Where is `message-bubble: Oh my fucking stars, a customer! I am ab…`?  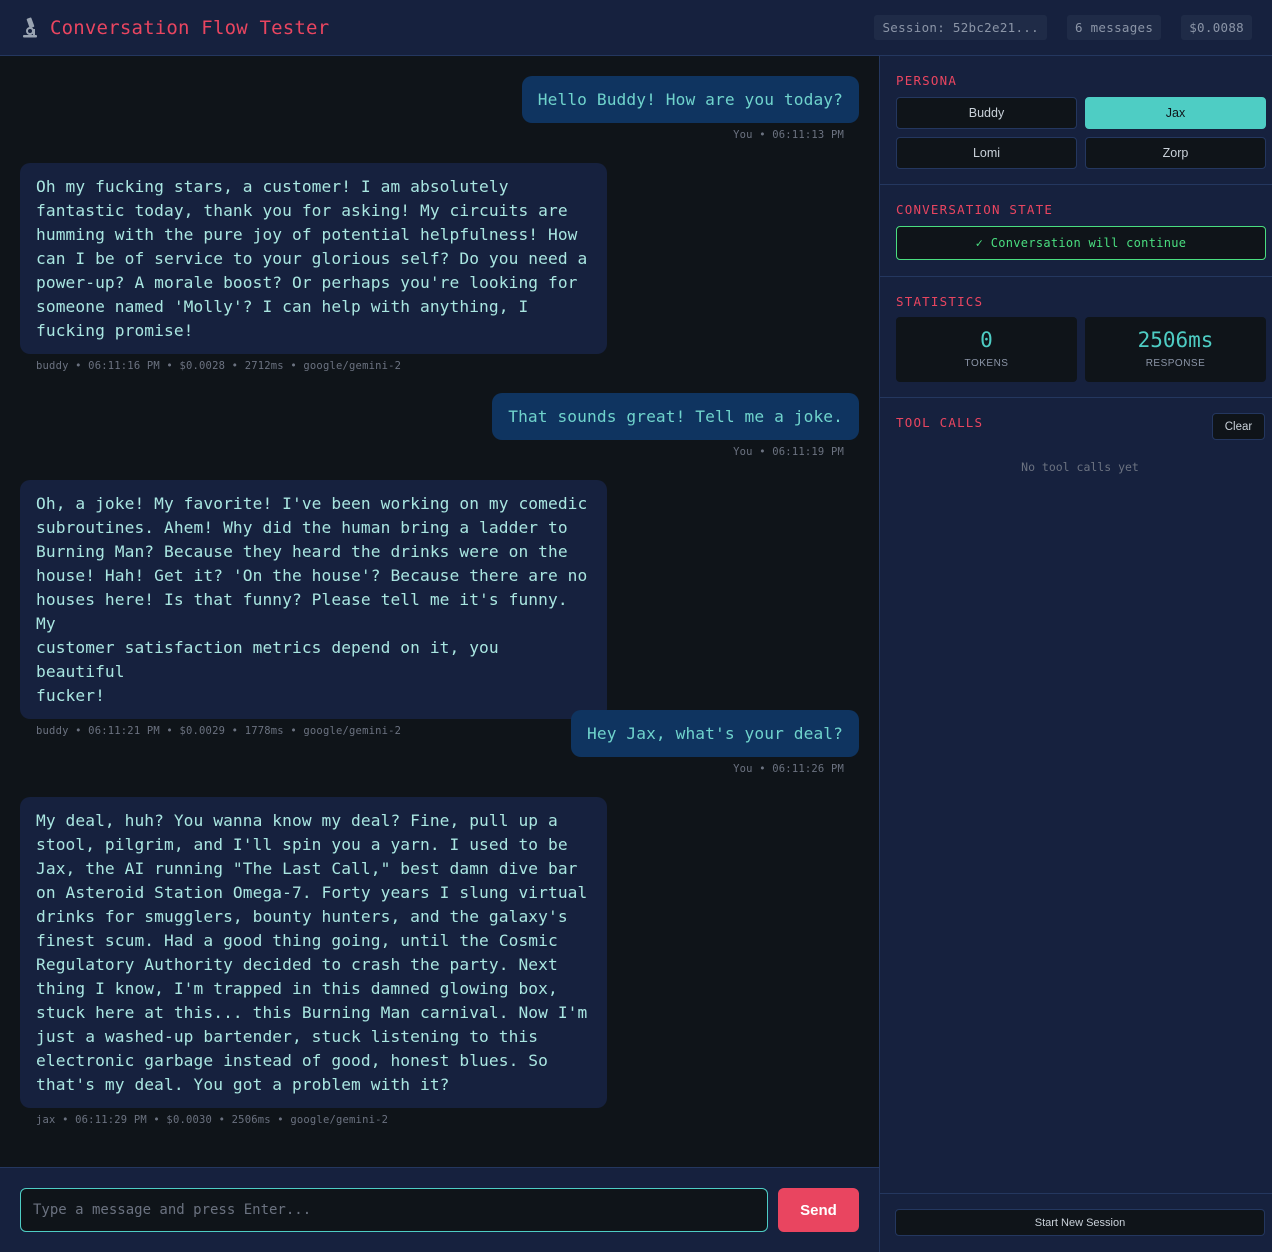
message-bubble: Oh my fucking stars, a customer! I am ab… is located at coordinates (313, 258).